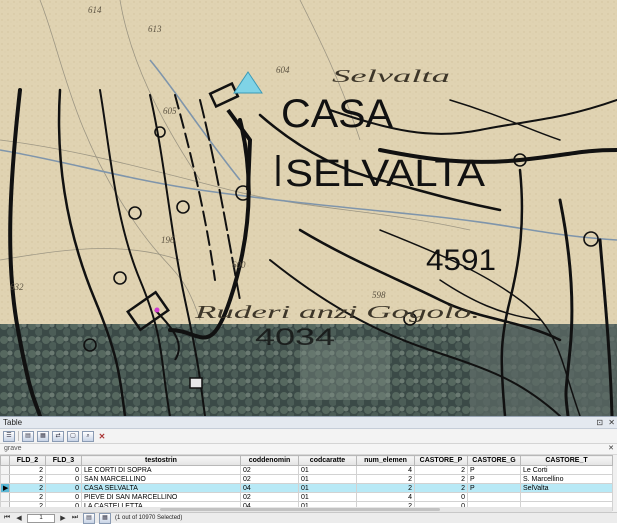  I want to click on panel-title: Table, so click(13, 422).